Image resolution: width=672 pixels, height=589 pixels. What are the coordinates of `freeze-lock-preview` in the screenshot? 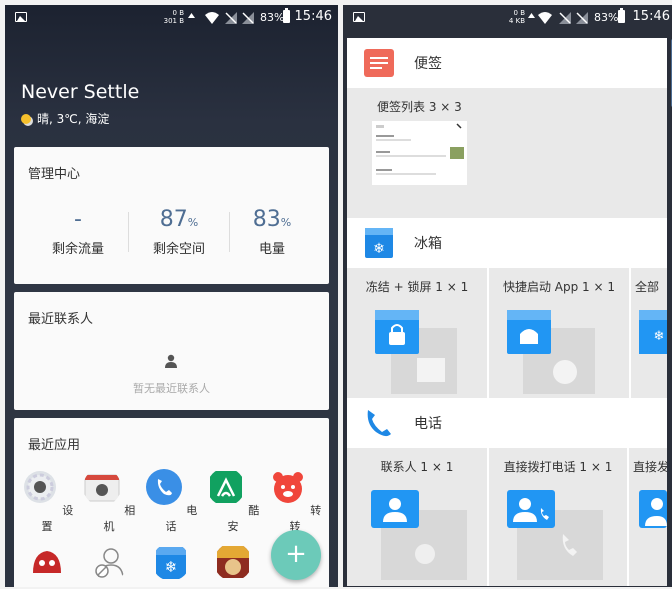 It's located at (416, 352).